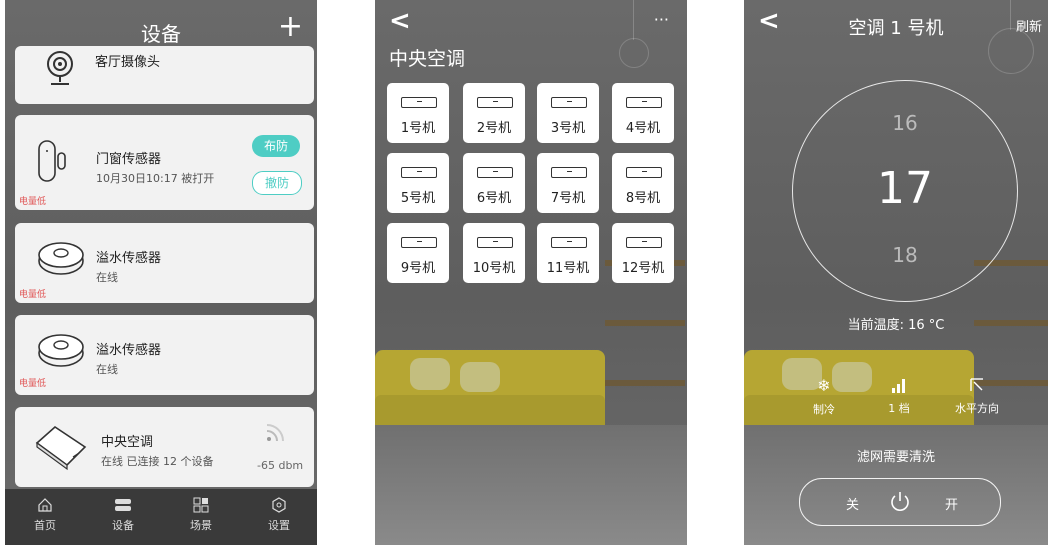 This screenshot has height=545, width=1048. Describe the element at coordinates (896, 28) in the screenshot. I see `page-title: 空调 1 号机` at that location.